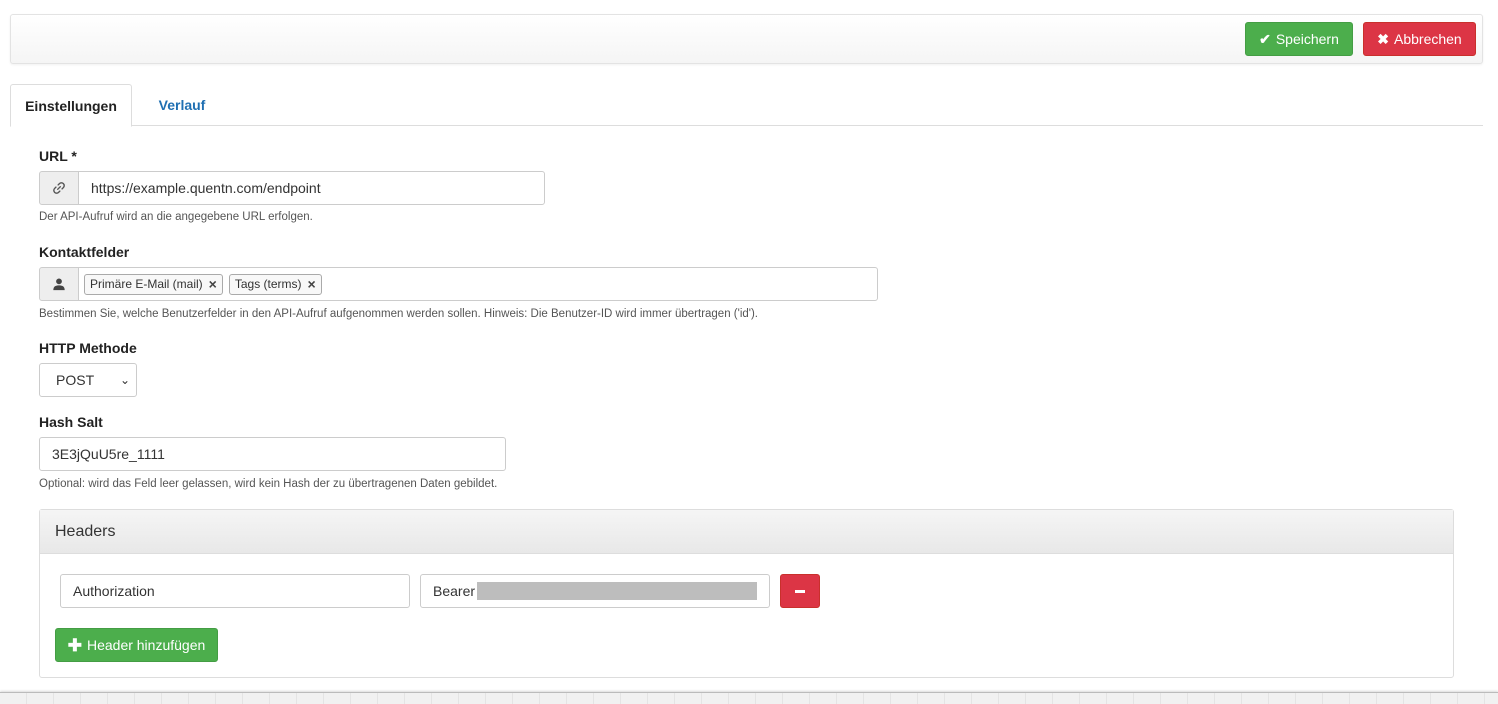  What do you see at coordinates (124, 380) in the screenshot?
I see `chevron-down-icon: ⌄` at bounding box center [124, 380].